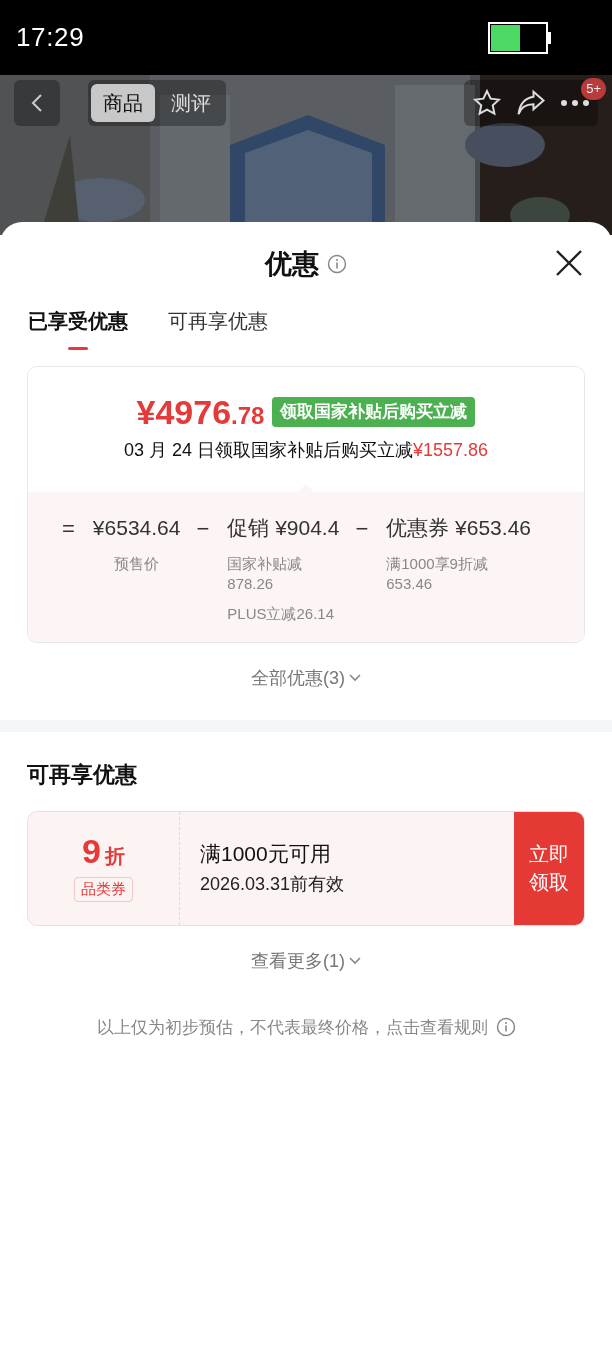  What do you see at coordinates (292, 264) in the screenshot?
I see `sheet-title: 优惠` at bounding box center [292, 264].